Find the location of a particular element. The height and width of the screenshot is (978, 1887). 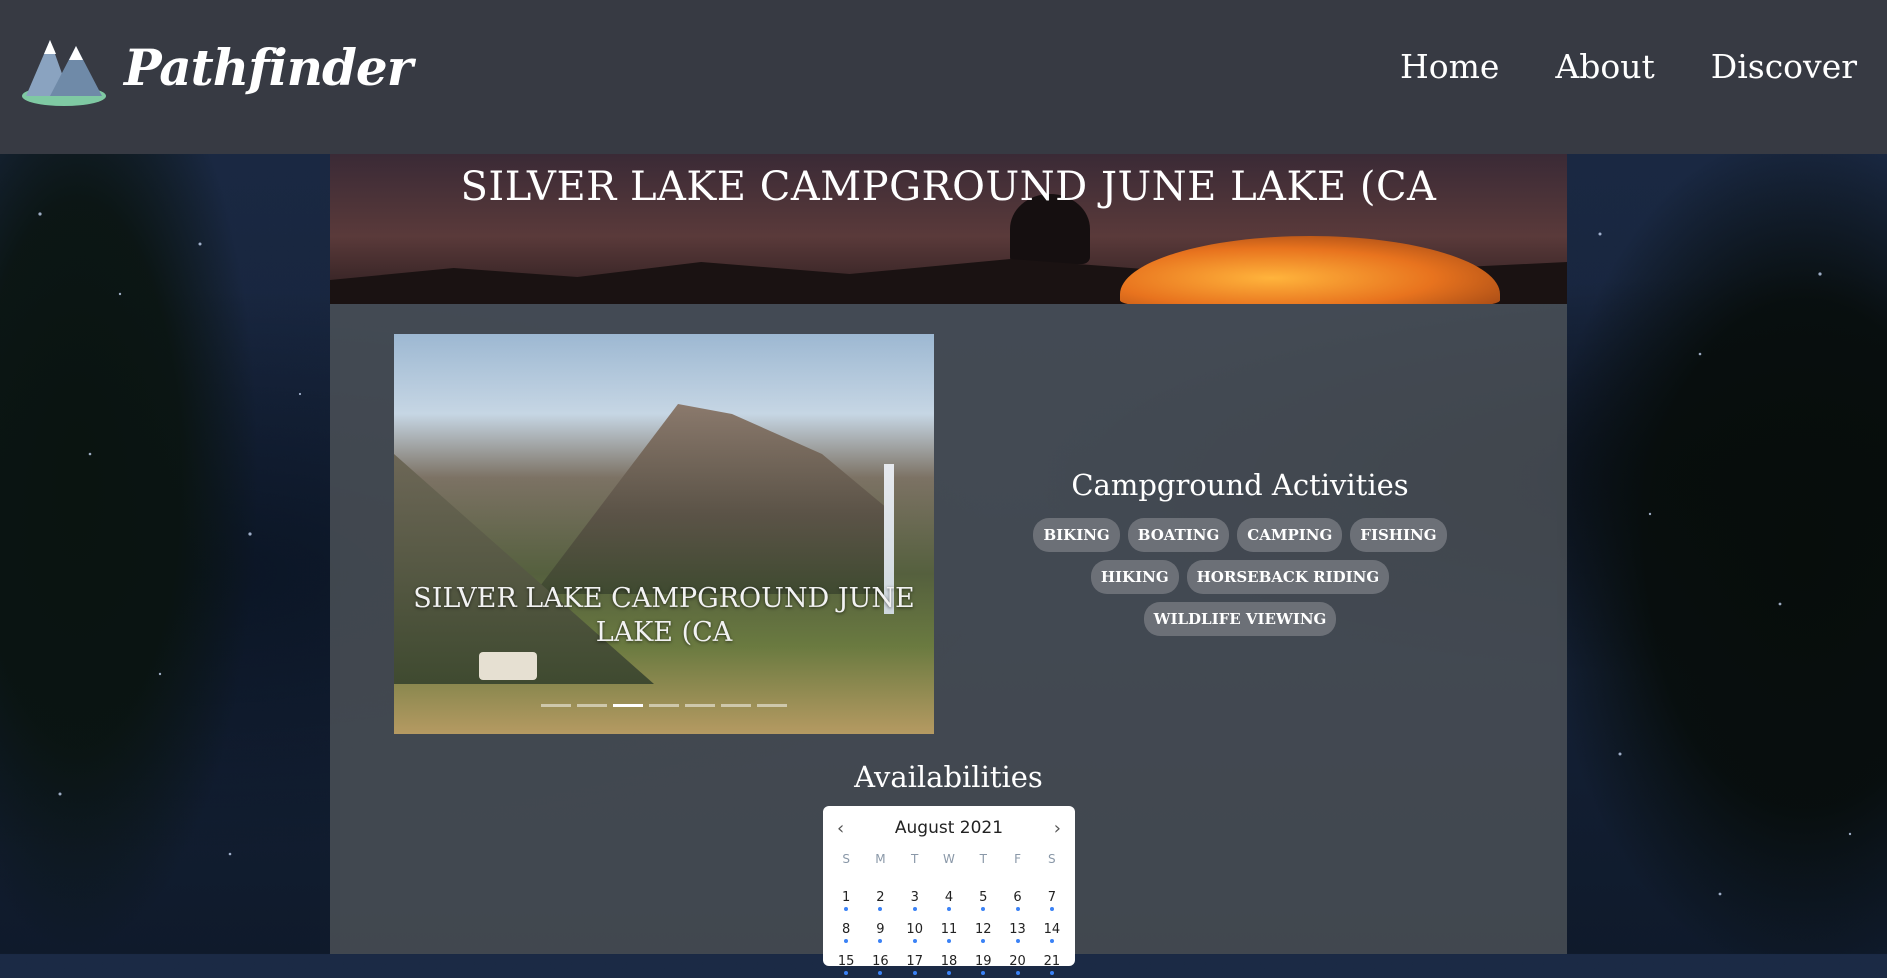

calendar-day: 9 is located at coordinates (880, 930).